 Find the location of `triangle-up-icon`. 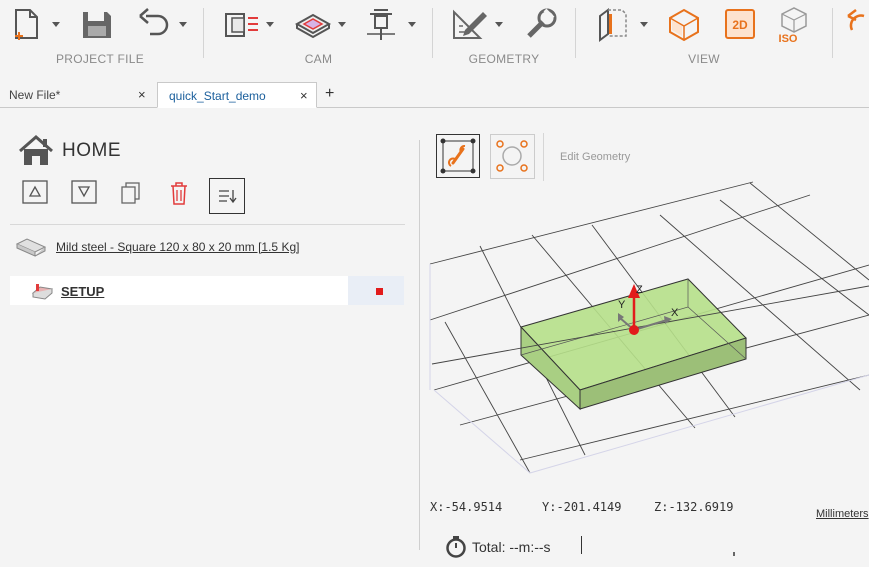

triangle-up-icon is located at coordinates (35, 192).